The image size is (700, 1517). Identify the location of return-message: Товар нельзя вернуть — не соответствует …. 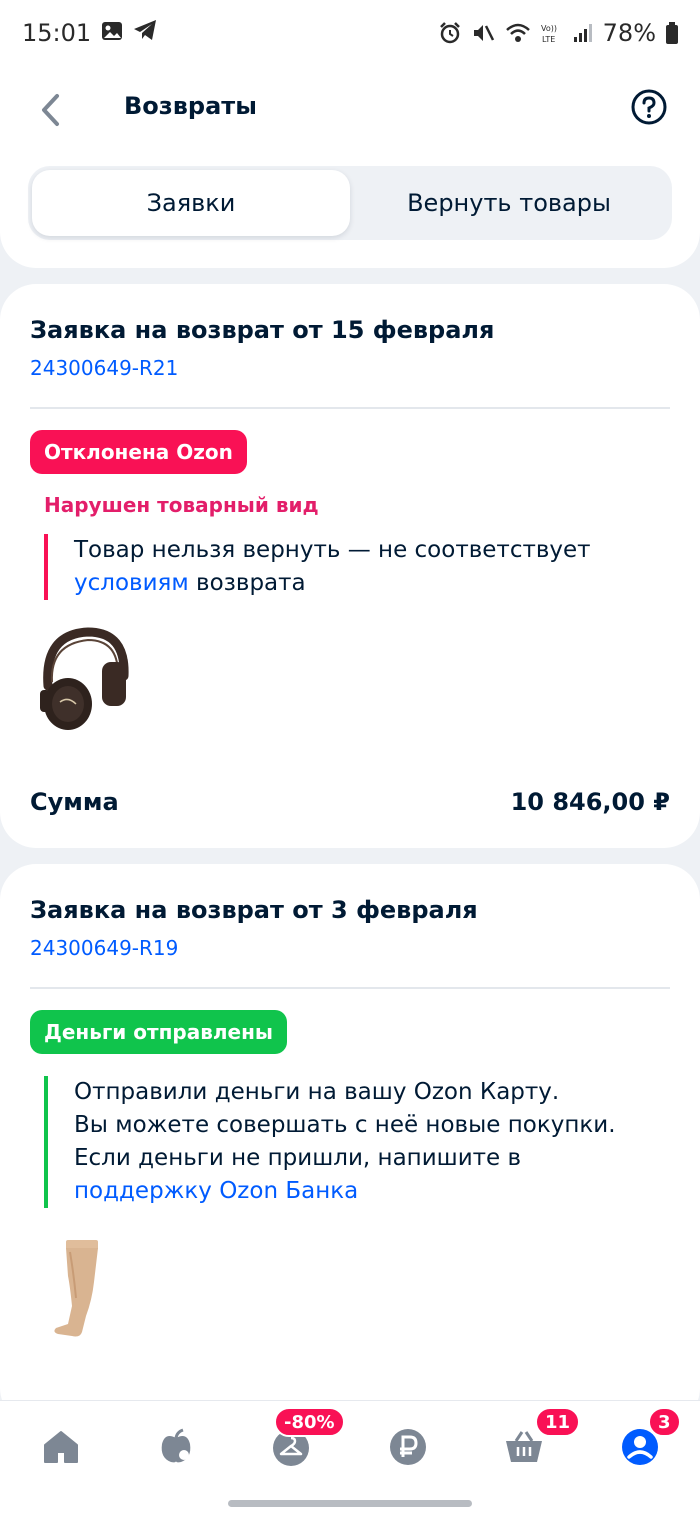
(357, 567).